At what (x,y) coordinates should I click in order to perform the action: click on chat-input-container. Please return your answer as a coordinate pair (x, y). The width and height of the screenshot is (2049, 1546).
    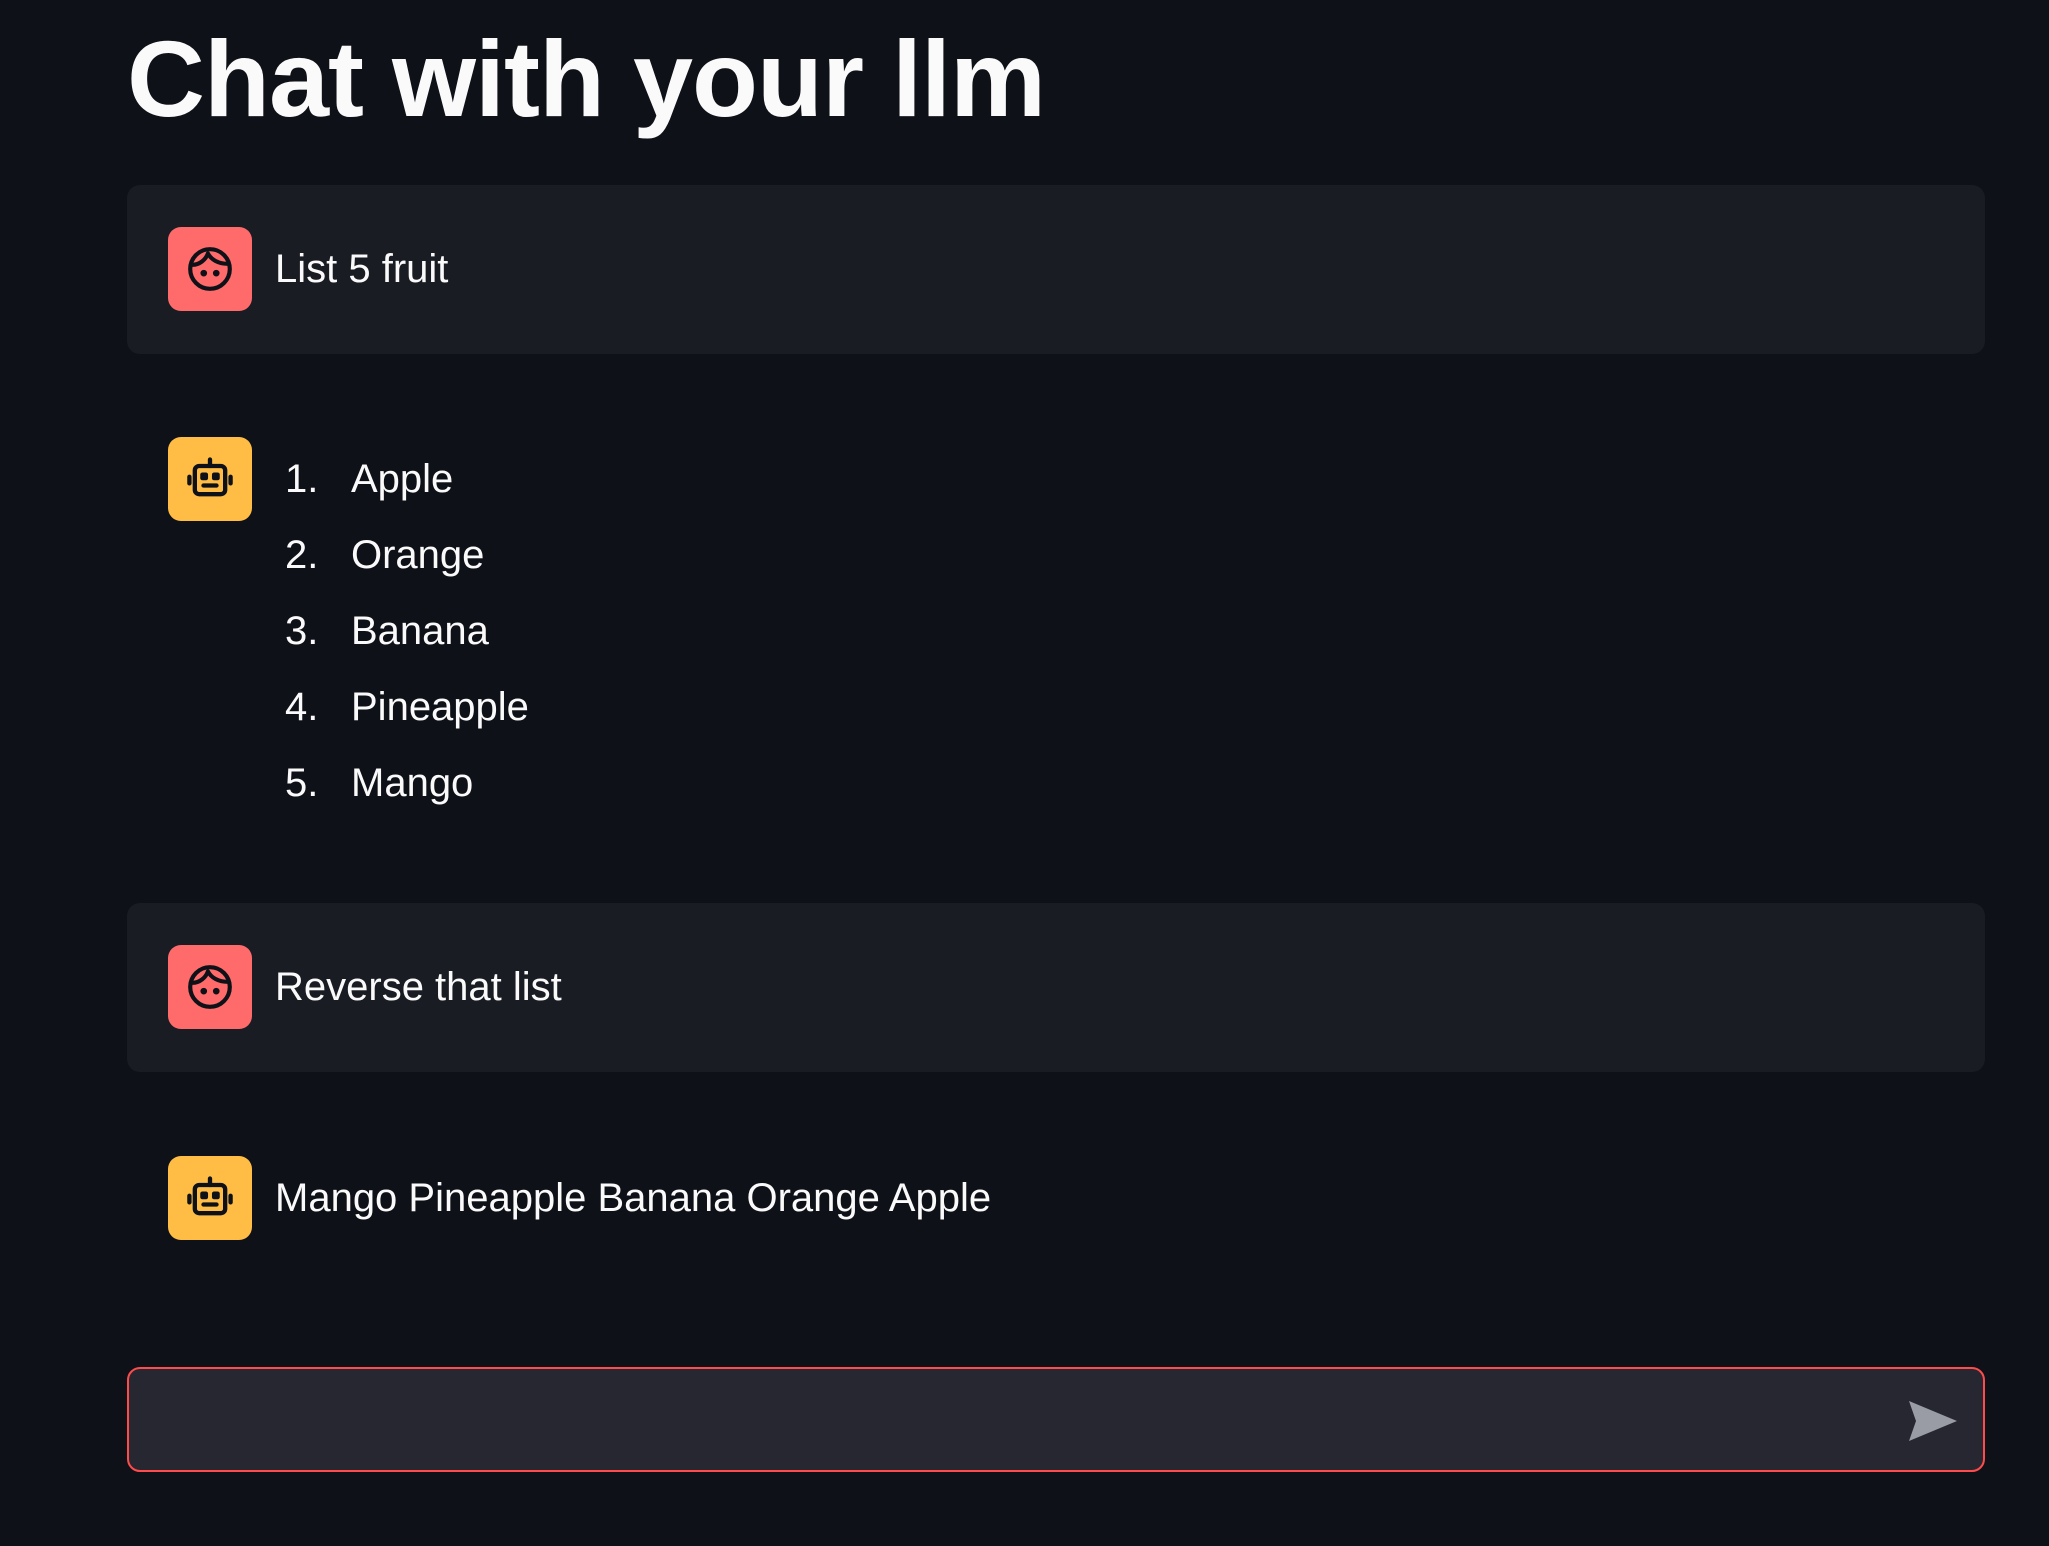
    Looking at the image, I should click on (1056, 1419).